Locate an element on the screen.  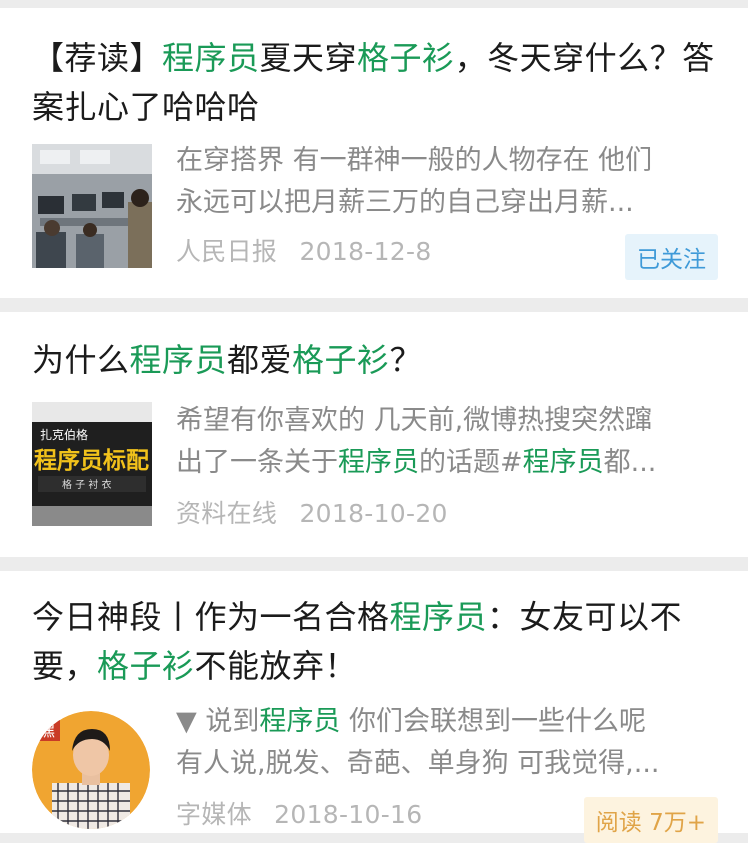
article-source: 字媒体 is located at coordinates (214, 814).